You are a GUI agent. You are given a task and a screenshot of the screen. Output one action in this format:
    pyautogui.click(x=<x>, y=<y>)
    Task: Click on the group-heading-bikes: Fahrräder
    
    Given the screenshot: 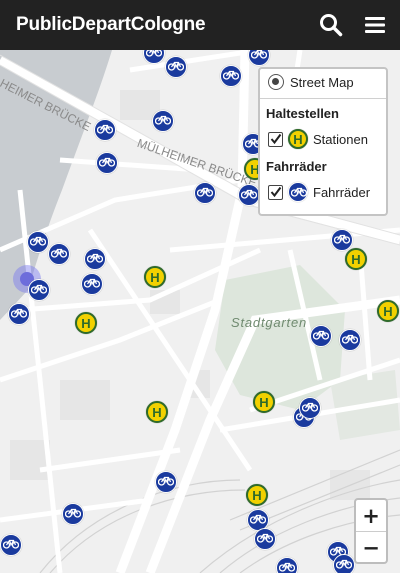 What is the action you would take?
    pyautogui.click(x=296, y=166)
    